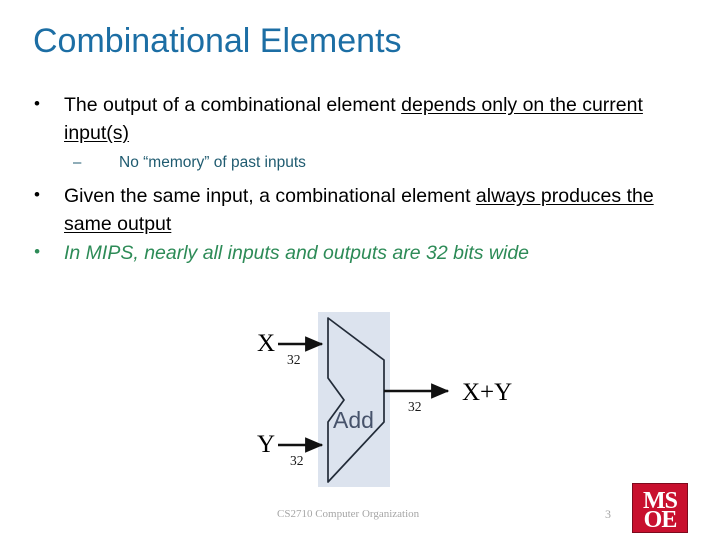  Describe the element at coordinates (487, 392) in the screenshot. I see `output-label: X+Y` at that location.